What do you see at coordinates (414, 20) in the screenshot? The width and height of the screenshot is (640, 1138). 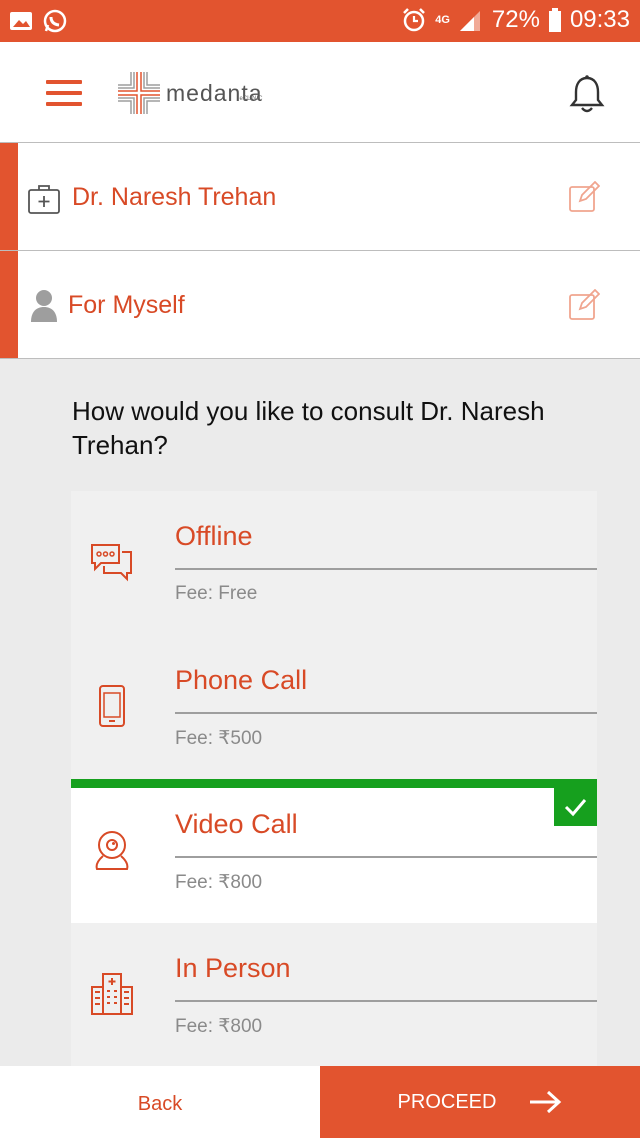 I see `alarm-icon` at bounding box center [414, 20].